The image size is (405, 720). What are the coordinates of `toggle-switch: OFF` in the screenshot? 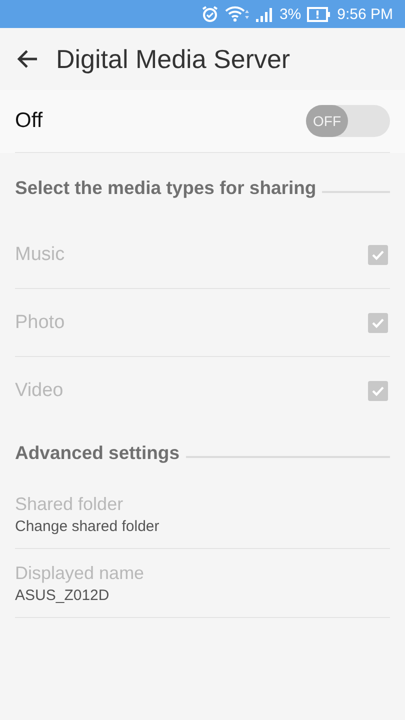 It's located at (348, 121).